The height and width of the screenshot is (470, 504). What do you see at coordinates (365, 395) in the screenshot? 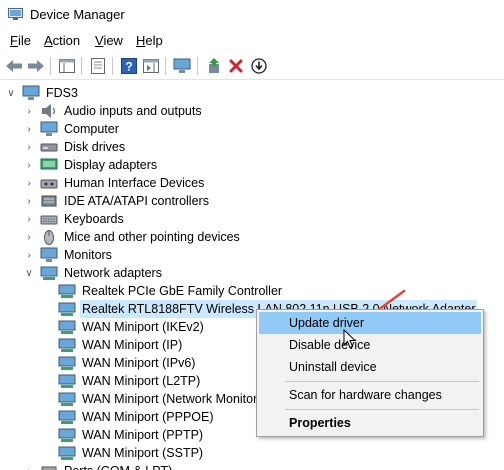
I see `scan-hardware-label: Scan for hardware changes` at bounding box center [365, 395].